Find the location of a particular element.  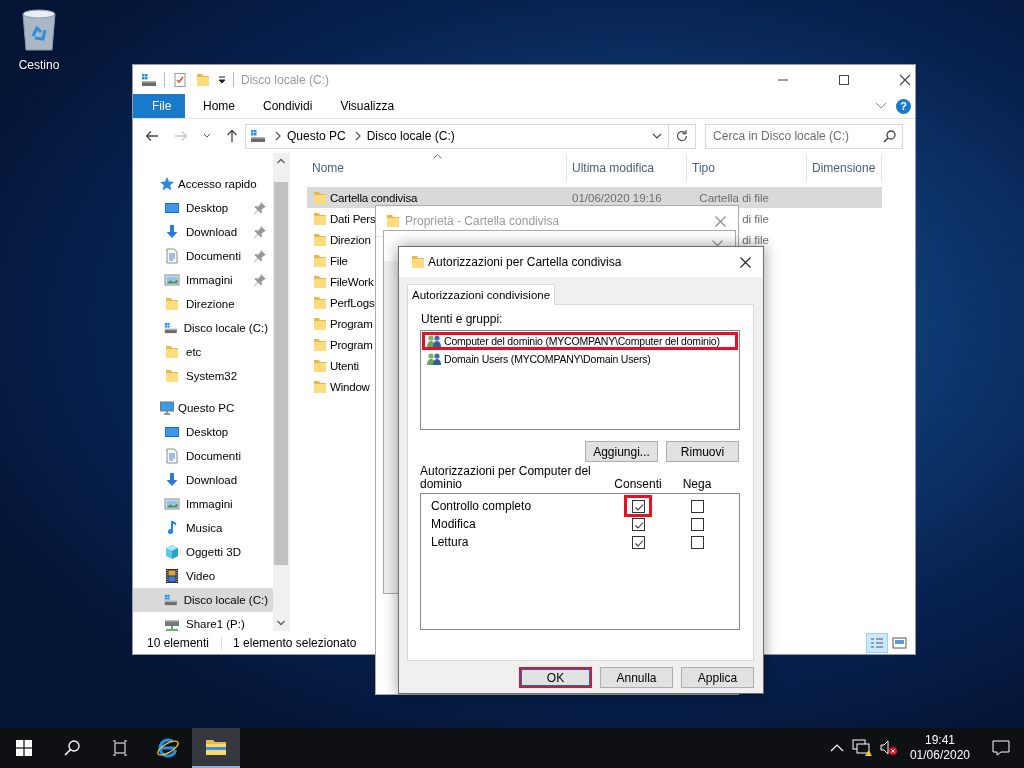

column-label: Consenti is located at coordinates (638, 484).